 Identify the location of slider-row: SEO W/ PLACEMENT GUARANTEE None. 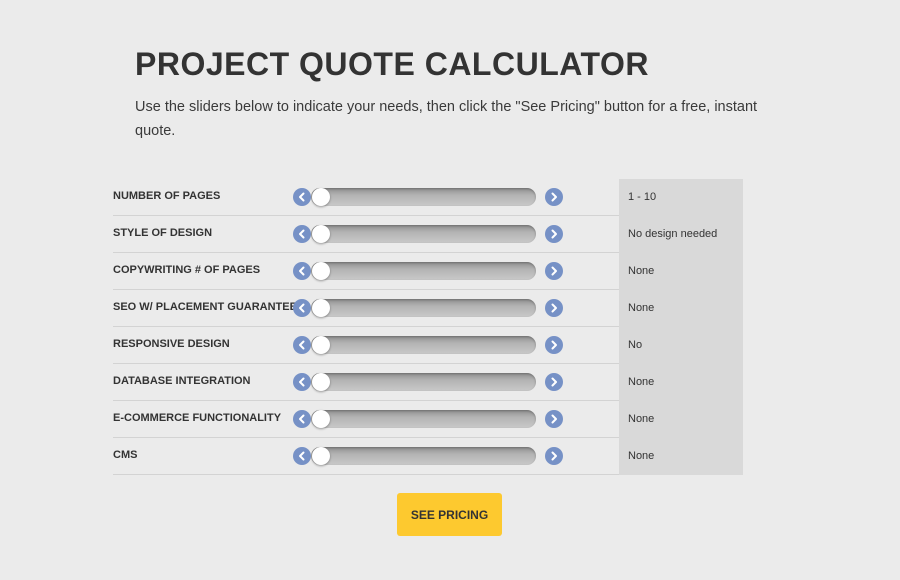
(428, 308).